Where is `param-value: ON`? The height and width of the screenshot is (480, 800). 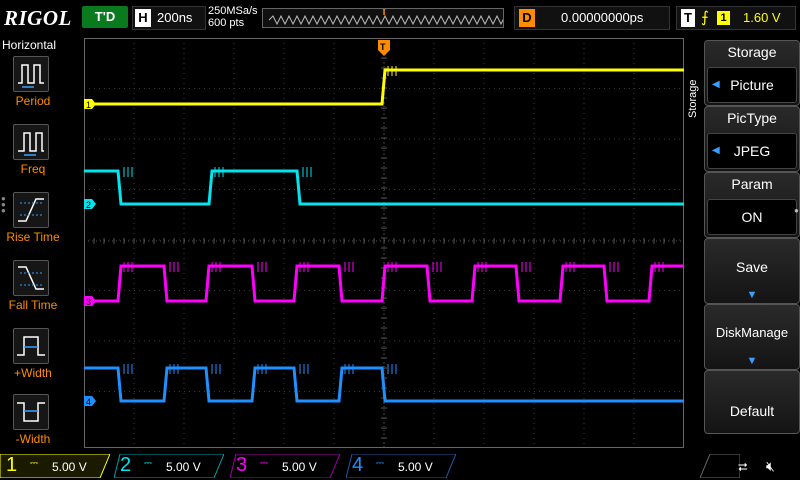
param-value: ON is located at coordinates (752, 217).